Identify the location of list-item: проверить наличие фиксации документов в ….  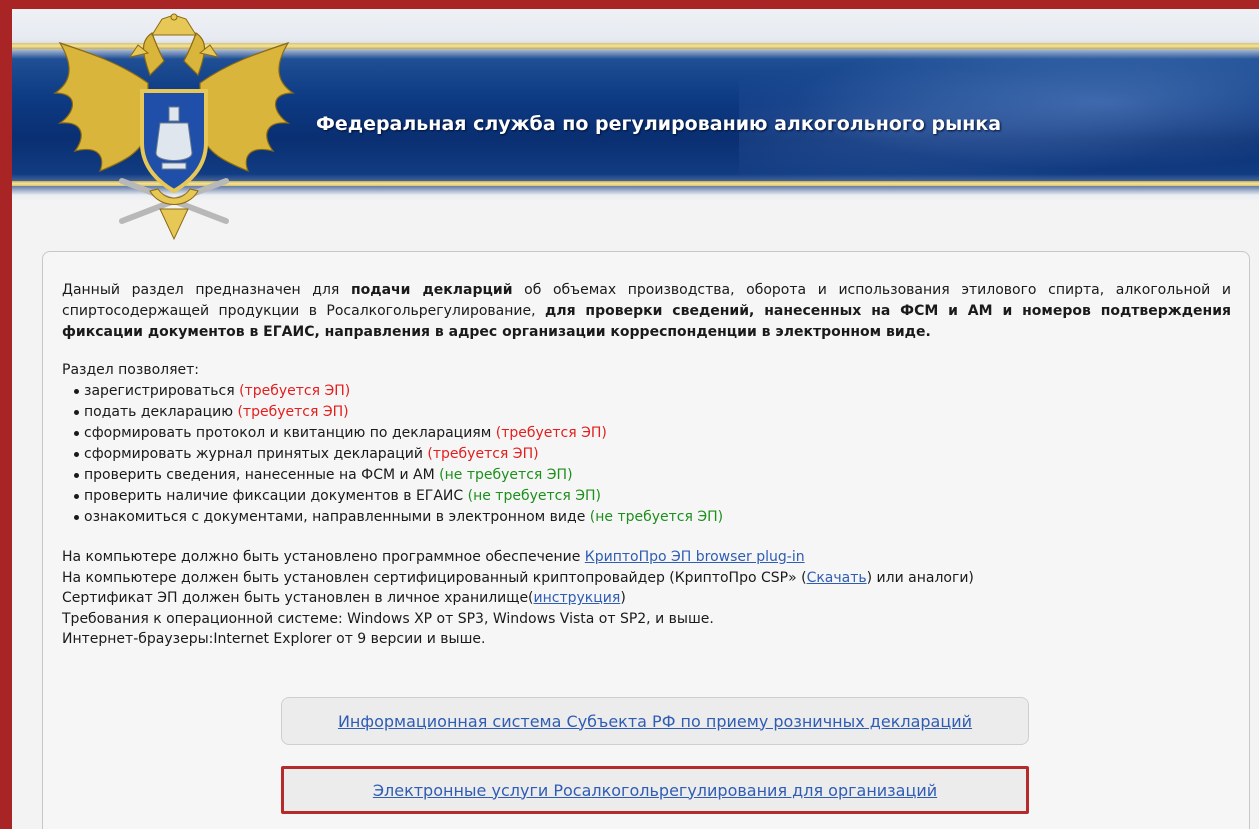
(652, 496).